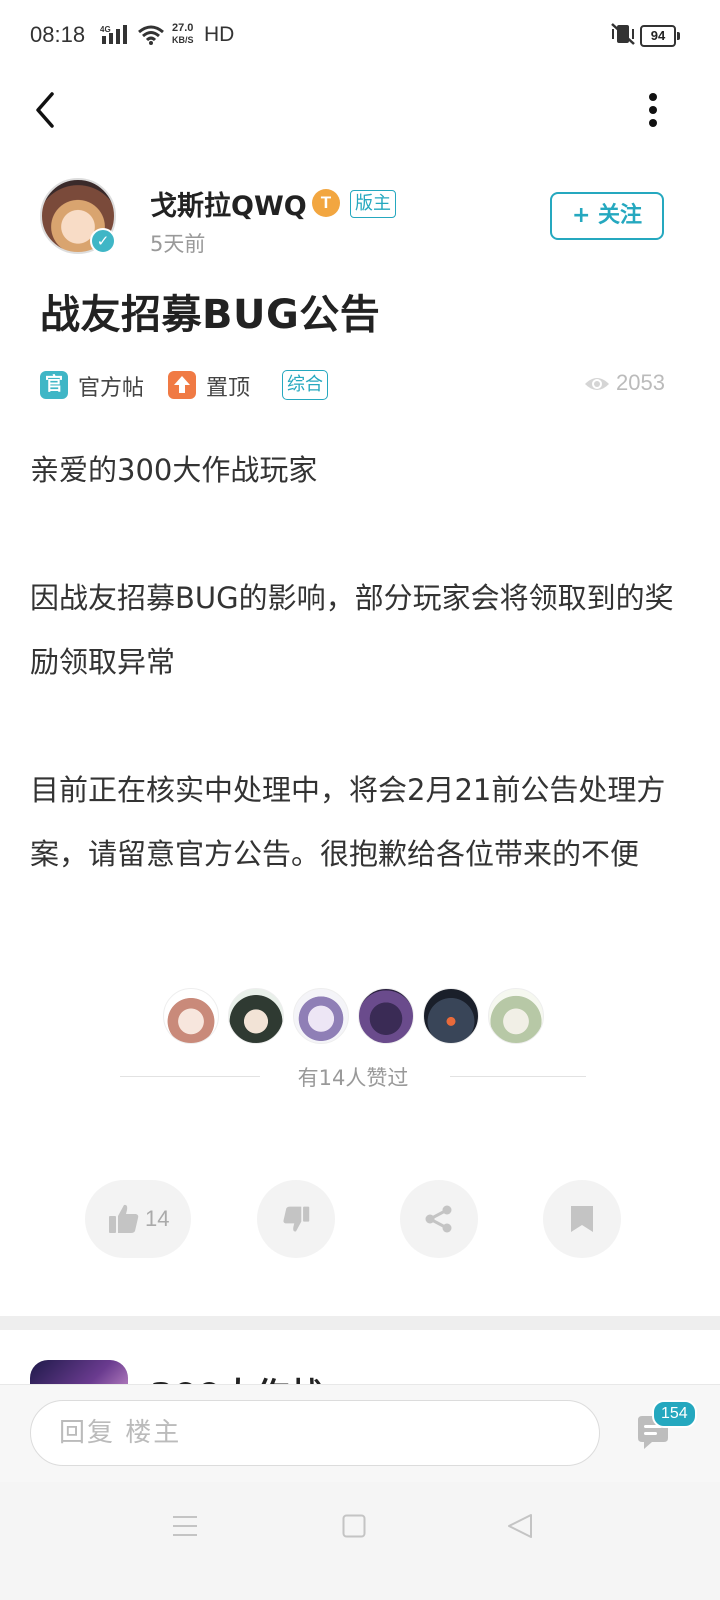  I want to click on bookmark-button, so click(582, 1219).